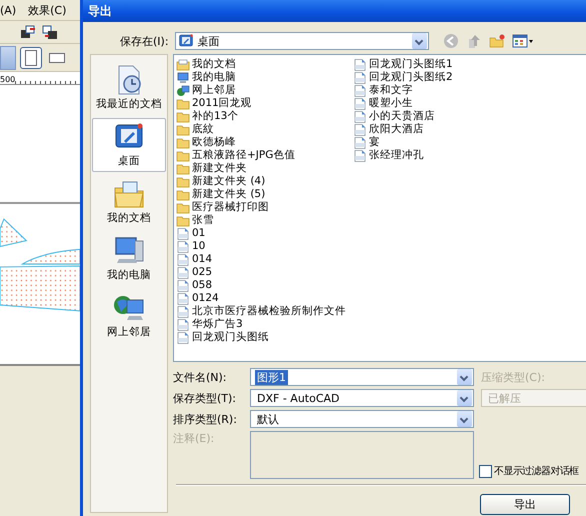 The width and height of the screenshot is (586, 516). What do you see at coordinates (214, 90) in the screenshot?
I see `file-name: 网上邻居` at bounding box center [214, 90].